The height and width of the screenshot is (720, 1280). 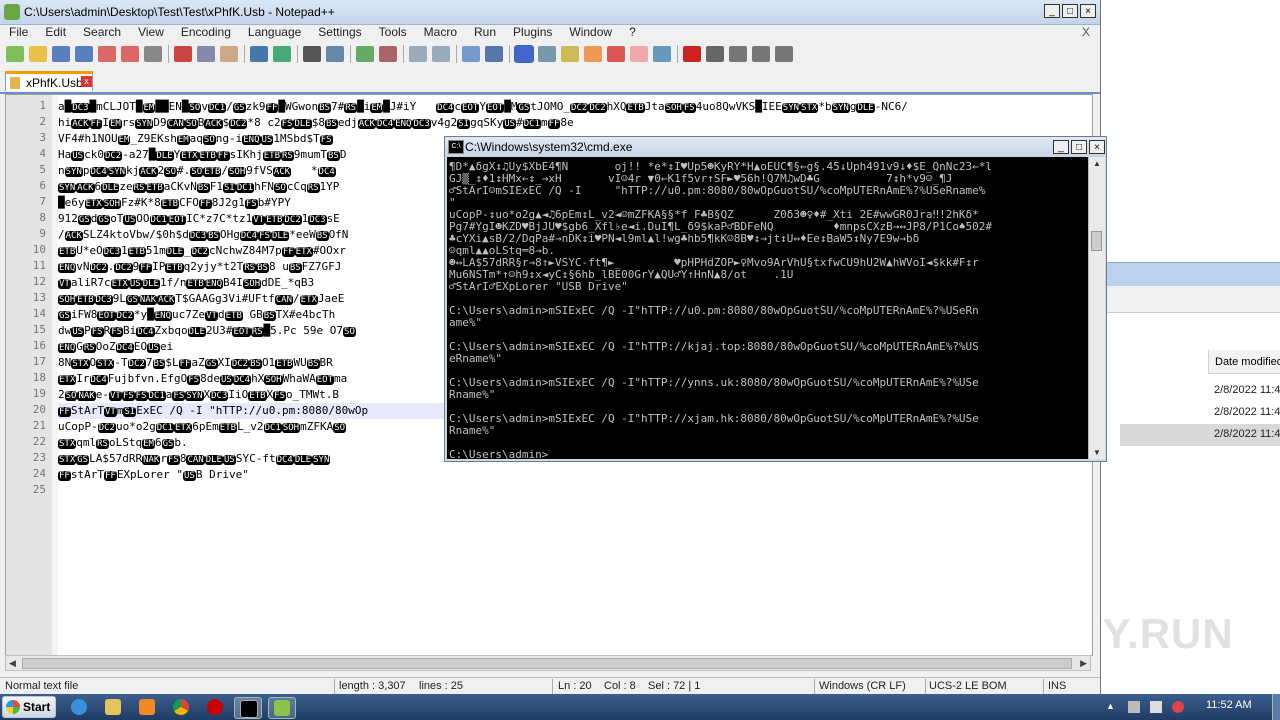 What do you see at coordinates (692, 54) in the screenshot?
I see `record-macro-icon` at bounding box center [692, 54].